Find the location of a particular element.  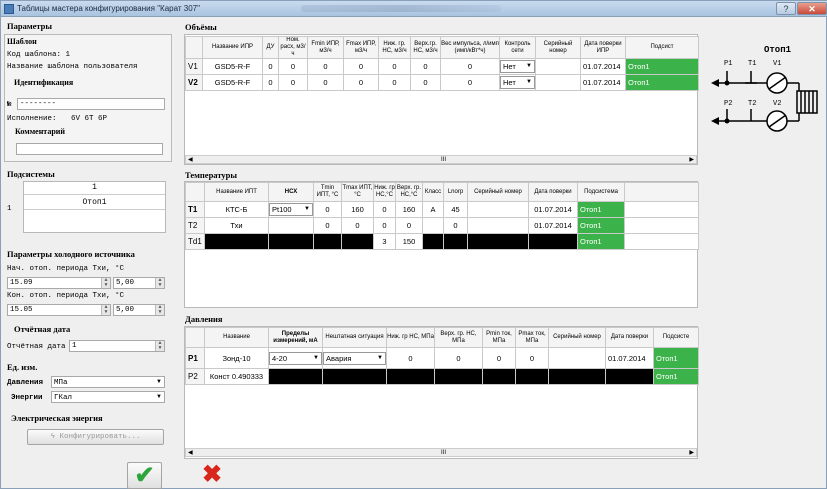

cell-name: Конст 0.490333 is located at coordinates (236, 376).